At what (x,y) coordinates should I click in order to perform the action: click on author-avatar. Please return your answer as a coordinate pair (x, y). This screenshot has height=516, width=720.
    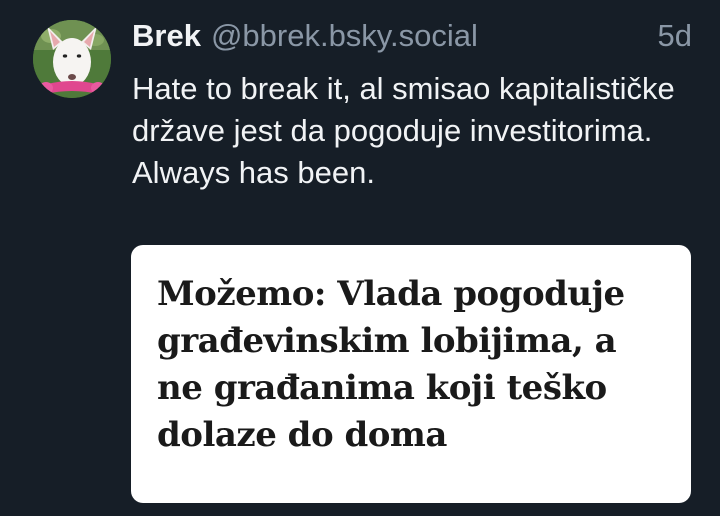
    Looking at the image, I should click on (72, 59).